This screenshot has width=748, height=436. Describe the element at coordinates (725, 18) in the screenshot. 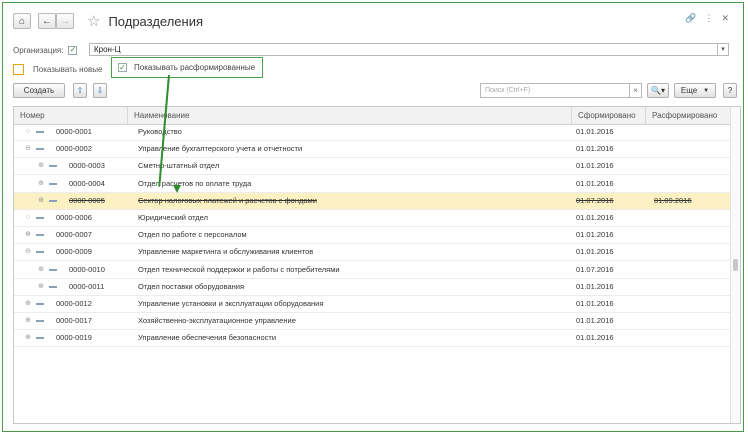

I see `close-icon: ✕` at that location.